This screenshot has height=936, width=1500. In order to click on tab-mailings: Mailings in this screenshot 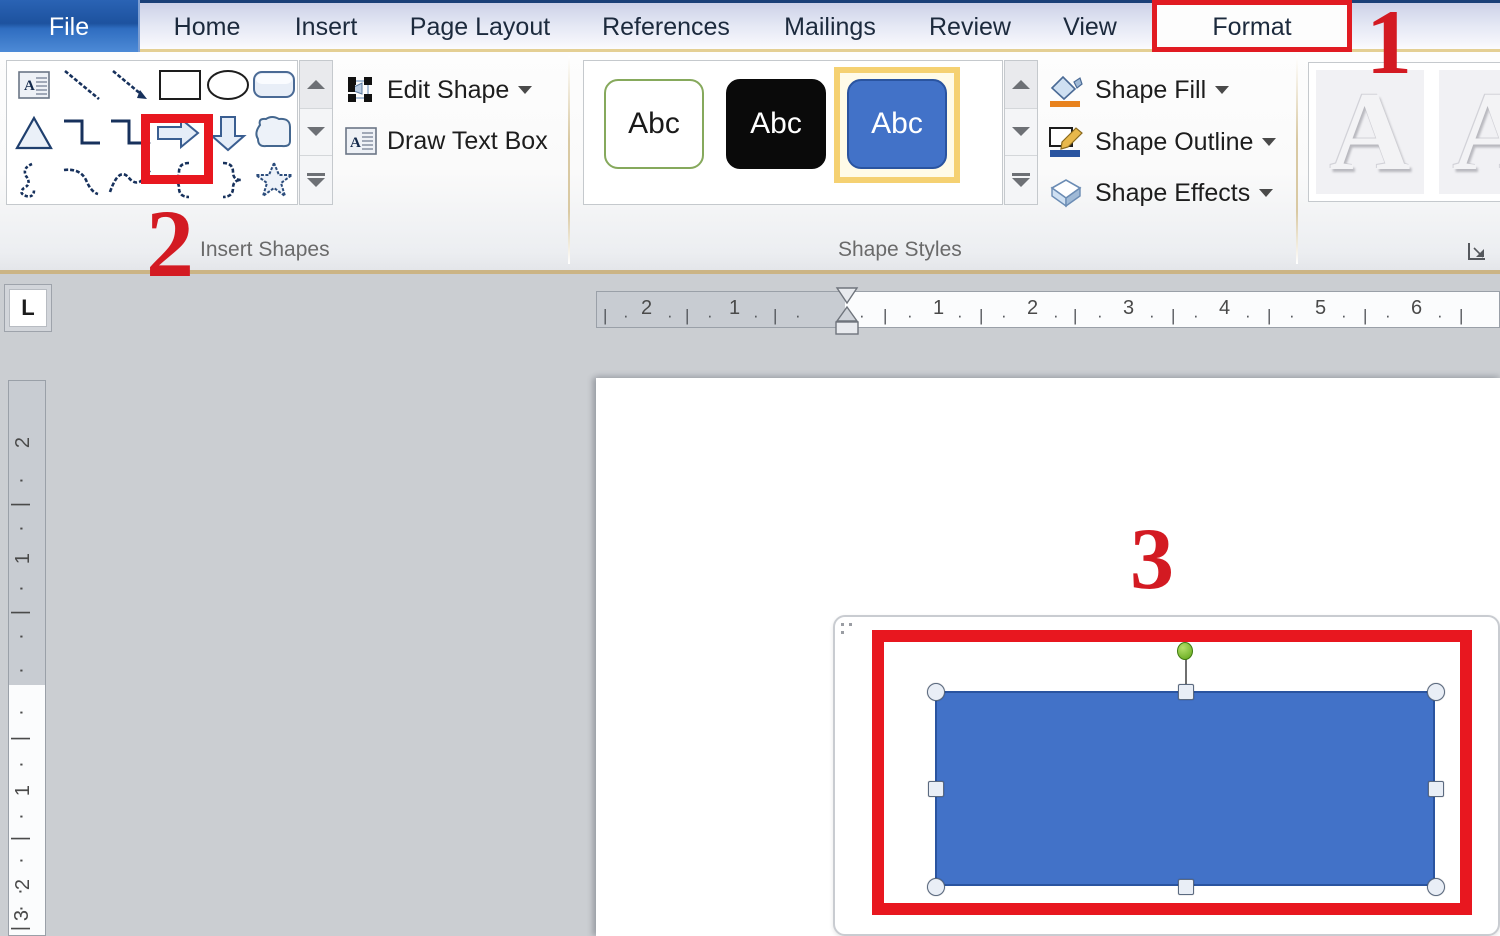, I will do `click(830, 26)`.